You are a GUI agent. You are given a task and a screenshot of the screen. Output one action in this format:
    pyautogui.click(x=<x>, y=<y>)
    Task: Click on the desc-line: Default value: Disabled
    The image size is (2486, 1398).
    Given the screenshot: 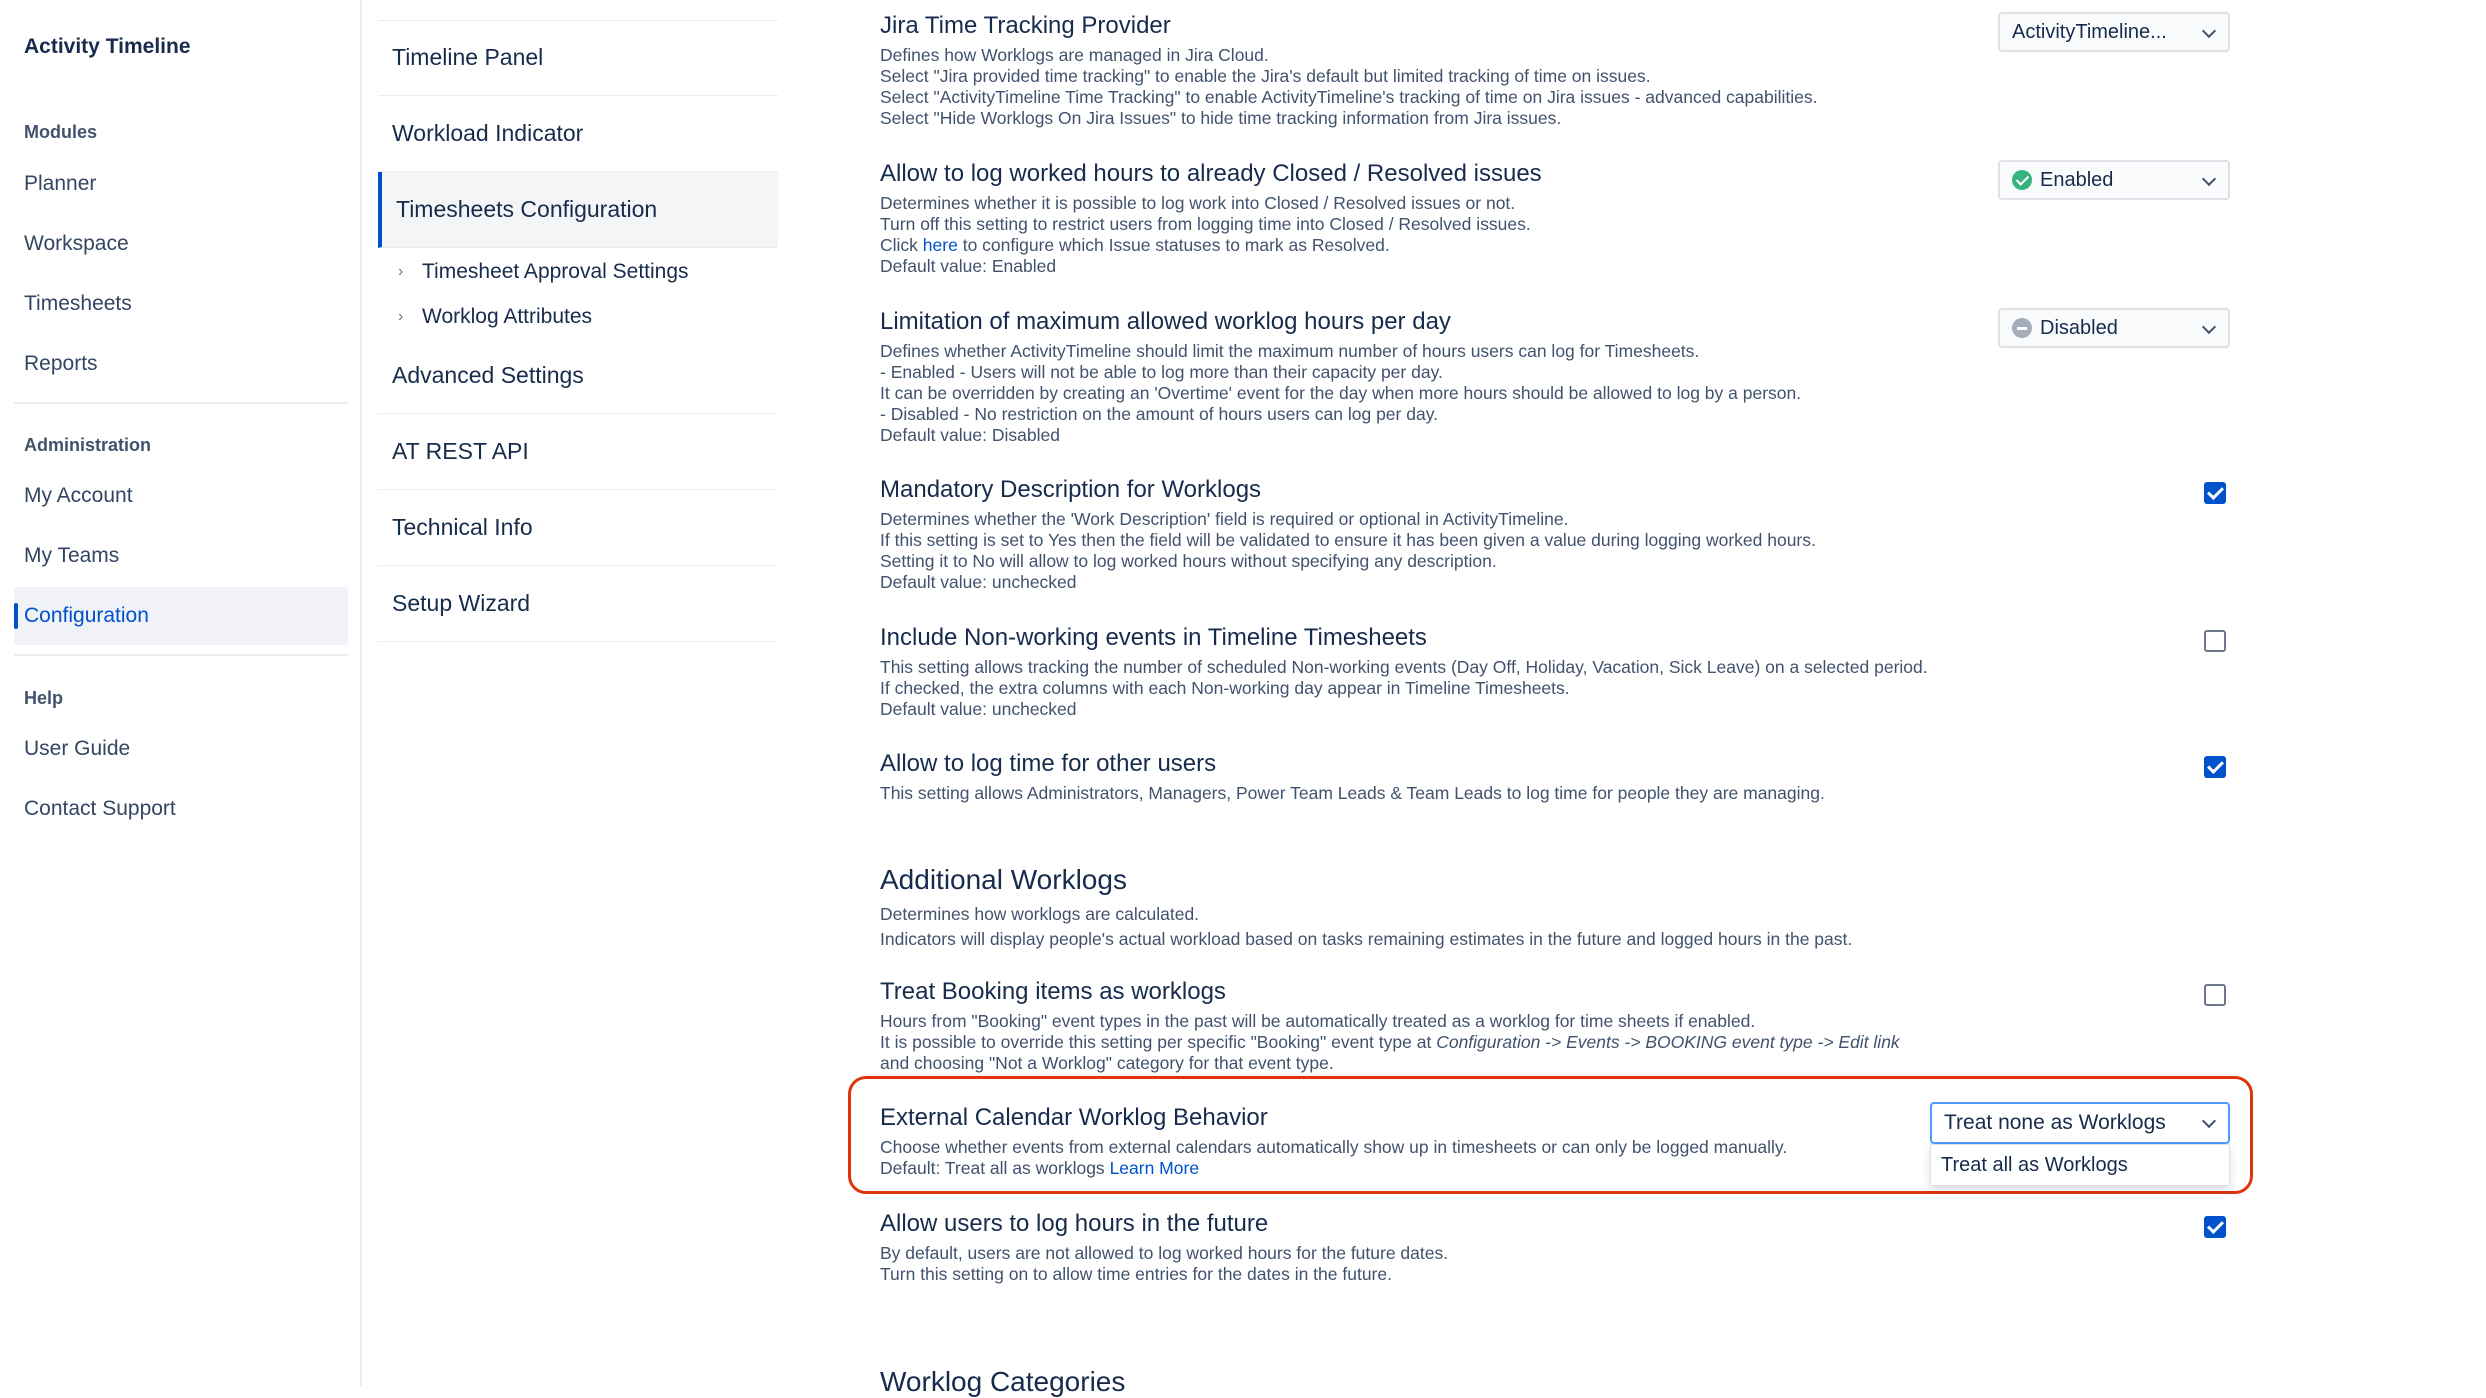 What is the action you would take?
    pyautogui.click(x=970, y=435)
    